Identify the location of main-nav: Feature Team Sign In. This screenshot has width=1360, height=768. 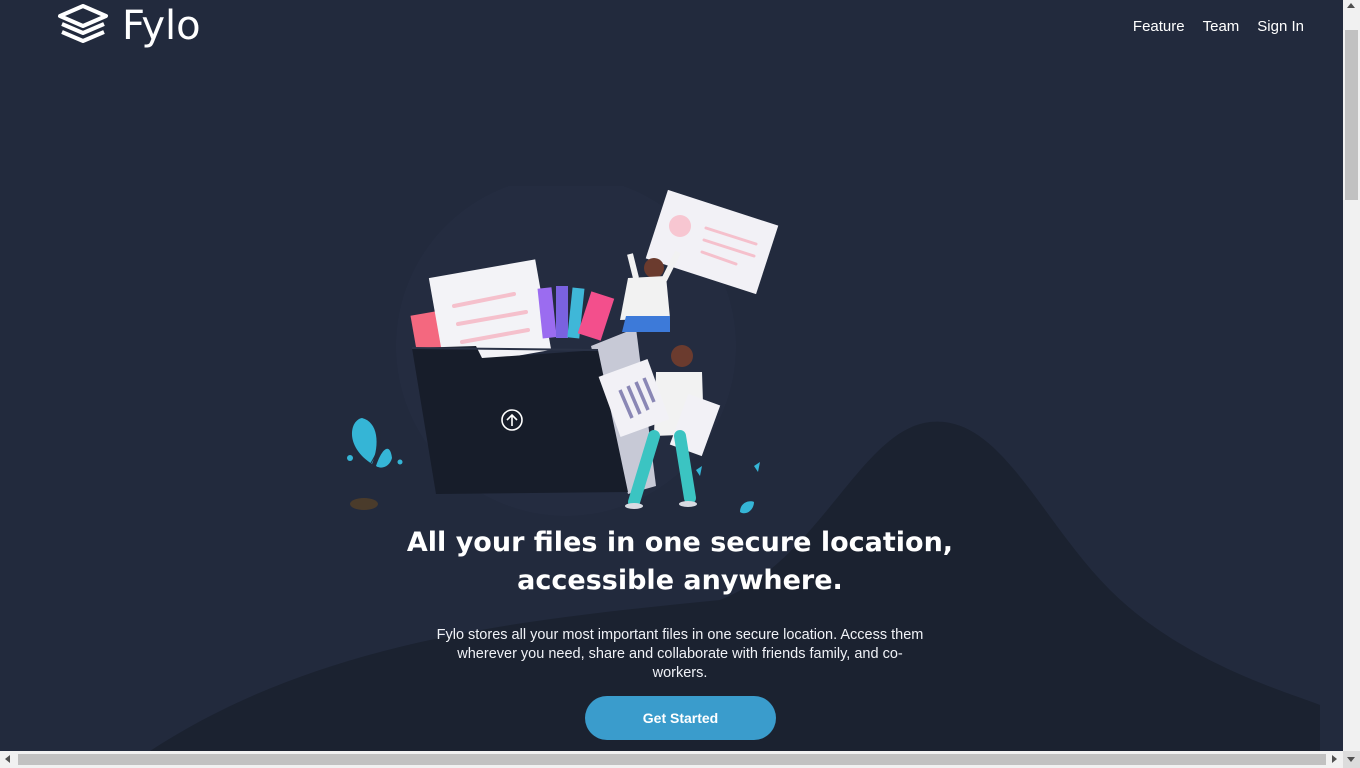
(1218, 26).